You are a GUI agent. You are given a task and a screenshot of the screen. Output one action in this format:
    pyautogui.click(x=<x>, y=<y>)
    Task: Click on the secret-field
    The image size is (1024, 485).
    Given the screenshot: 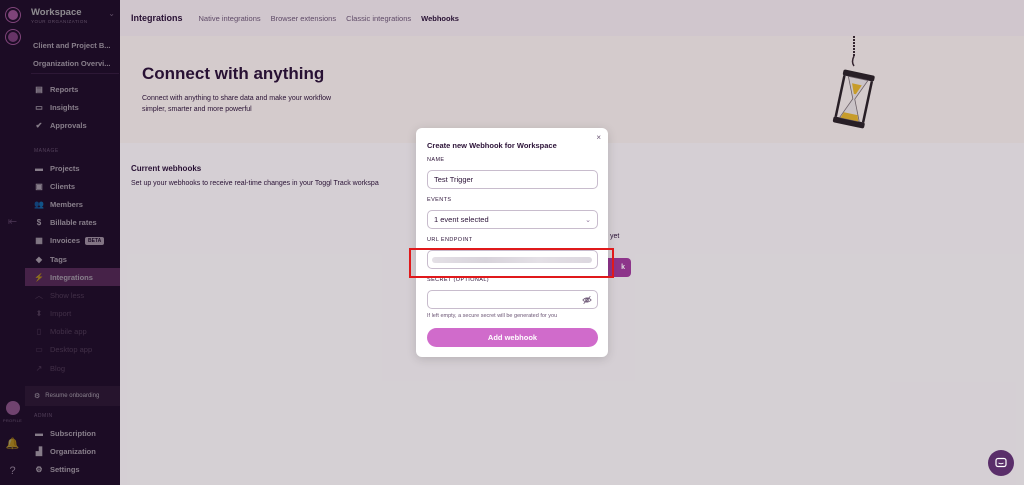 What is the action you would take?
    pyautogui.click(x=512, y=299)
    